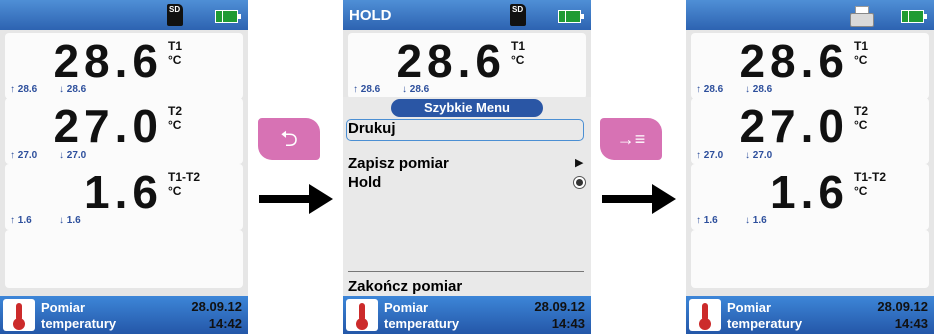 This screenshot has width=934, height=334. I want to click on hold-radio-icon, so click(579, 182).